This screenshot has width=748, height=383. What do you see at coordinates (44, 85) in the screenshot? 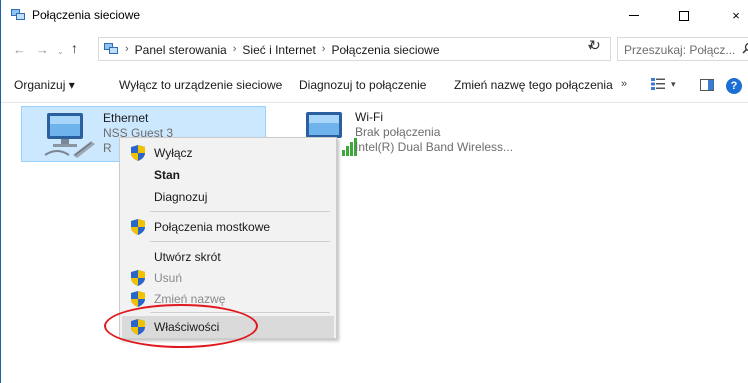
I see `organize-menu-button: Organizuj ▾` at bounding box center [44, 85].